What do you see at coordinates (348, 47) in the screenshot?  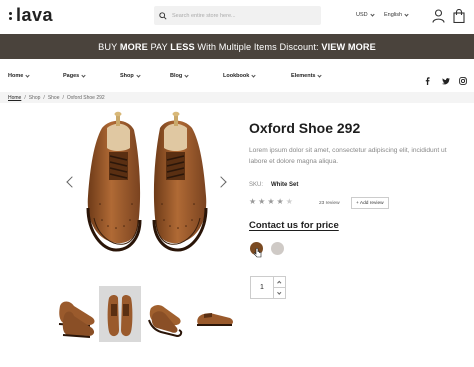 I see `view-more-link: VIEW MORE` at bounding box center [348, 47].